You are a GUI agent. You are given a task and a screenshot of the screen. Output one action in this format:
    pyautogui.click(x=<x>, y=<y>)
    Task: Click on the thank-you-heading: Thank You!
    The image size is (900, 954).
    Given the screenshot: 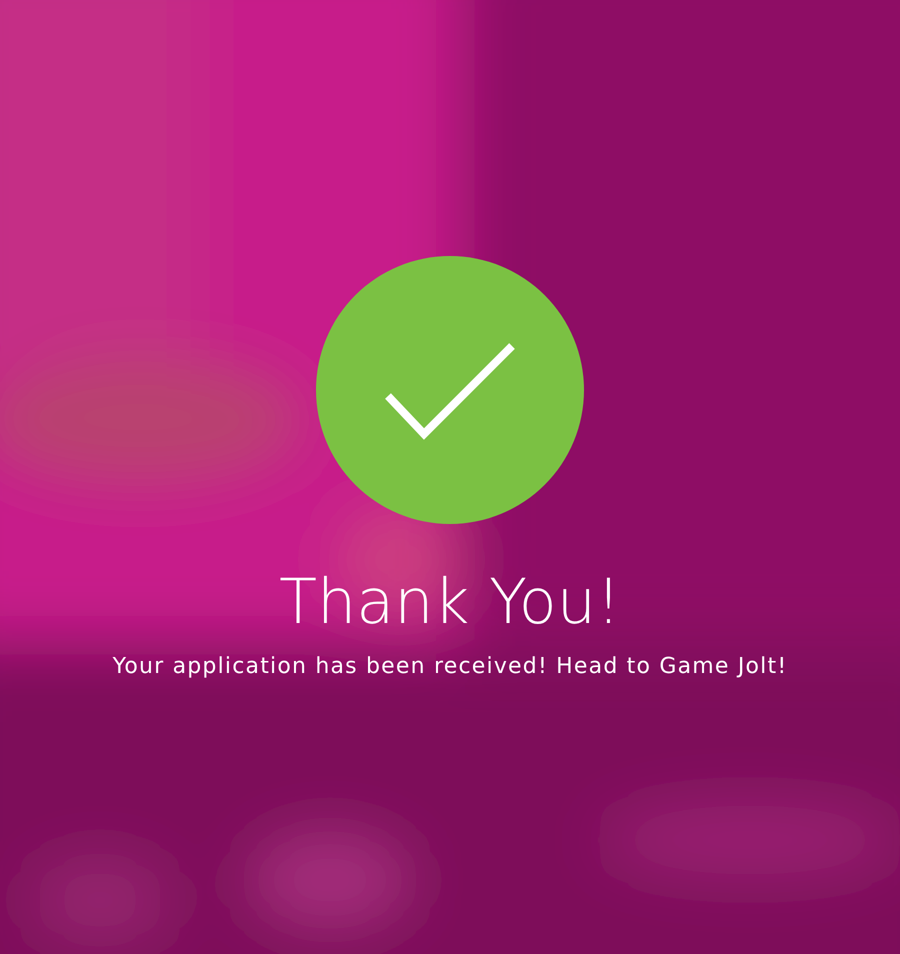 What is the action you would take?
    pyautogui.click(x=450, y=602)
    